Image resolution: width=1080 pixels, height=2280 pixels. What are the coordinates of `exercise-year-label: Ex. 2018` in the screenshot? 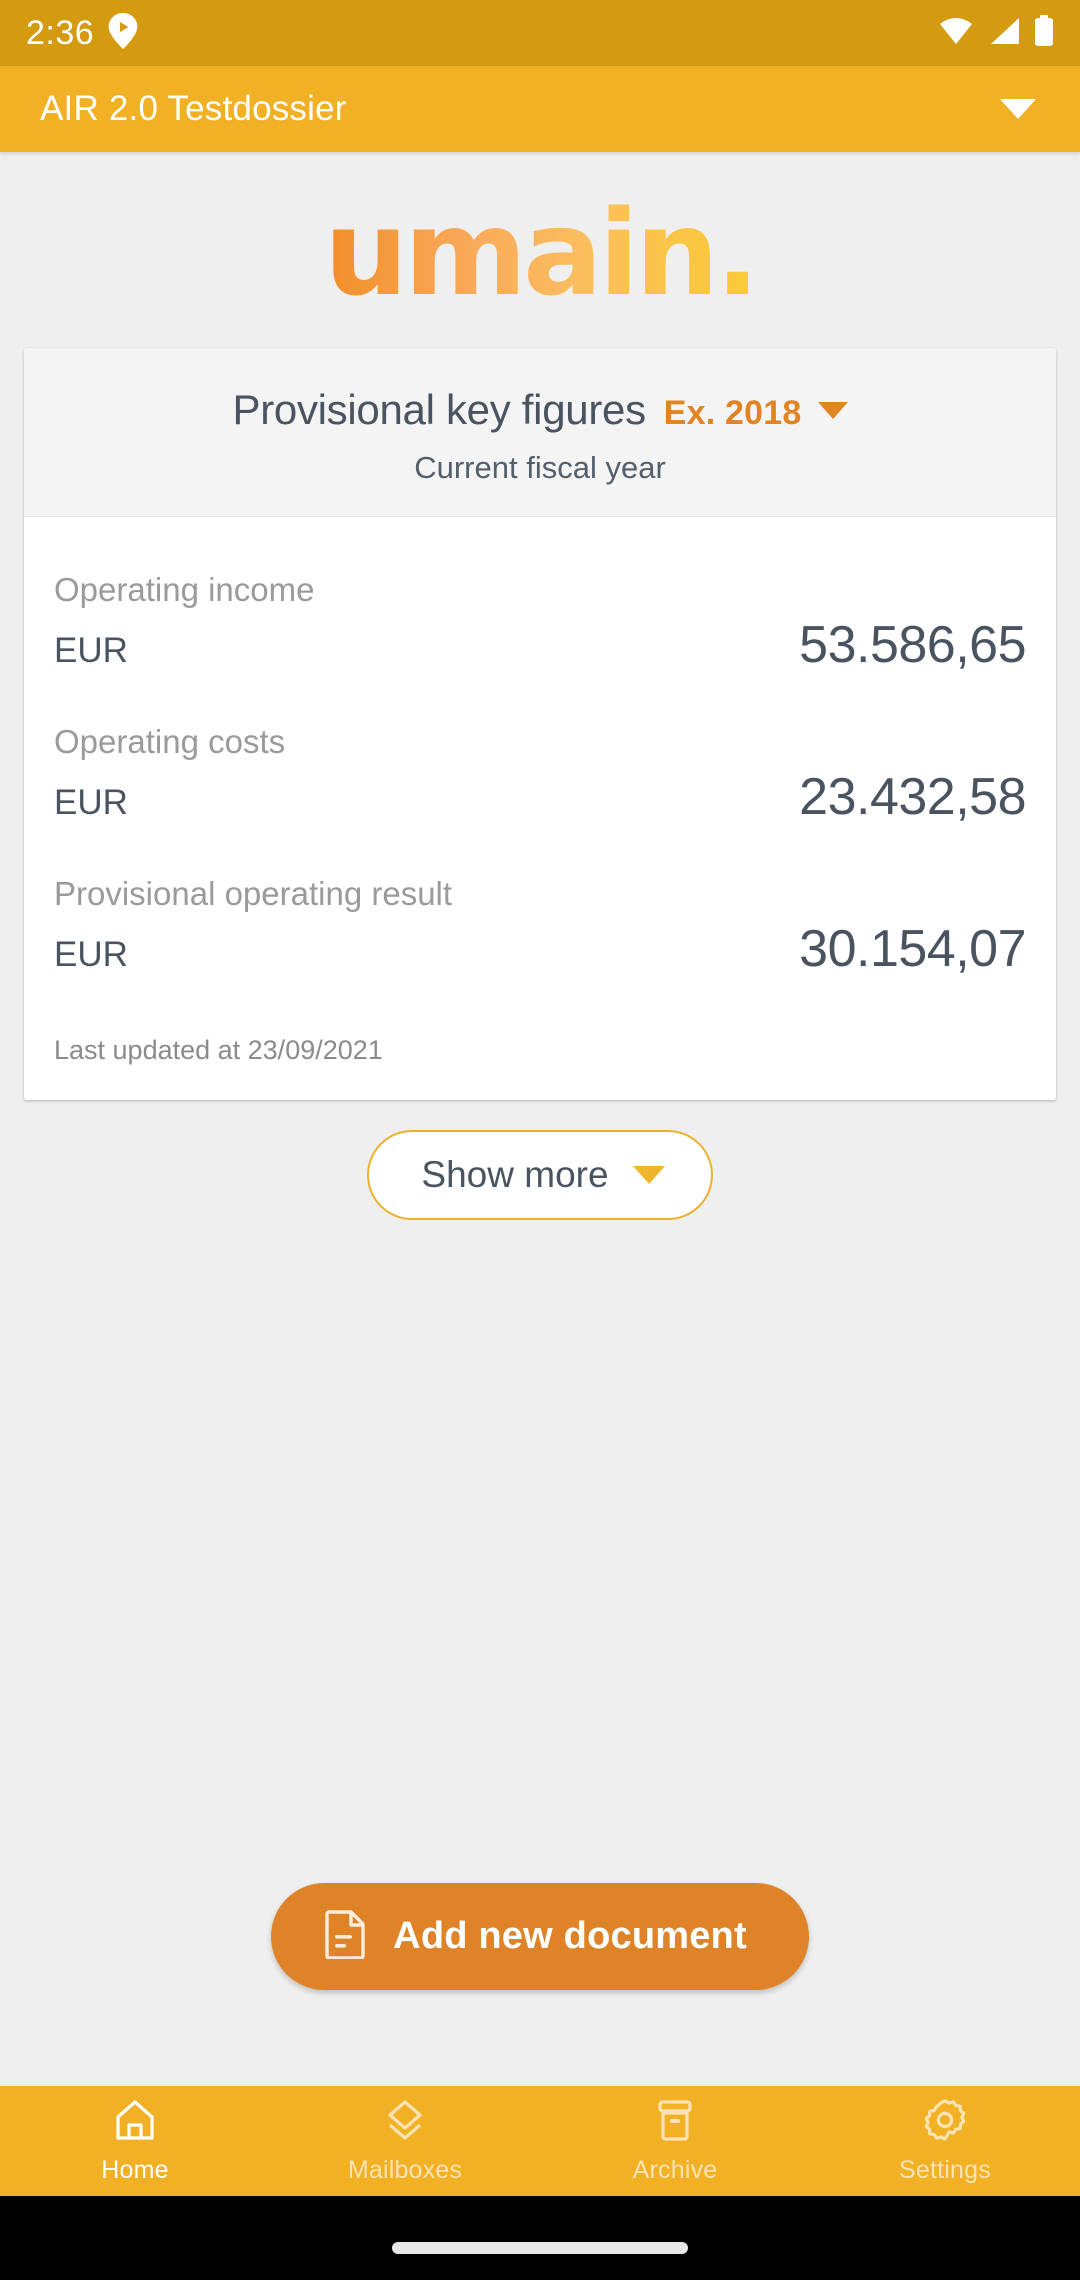 It's located at (732, 413).